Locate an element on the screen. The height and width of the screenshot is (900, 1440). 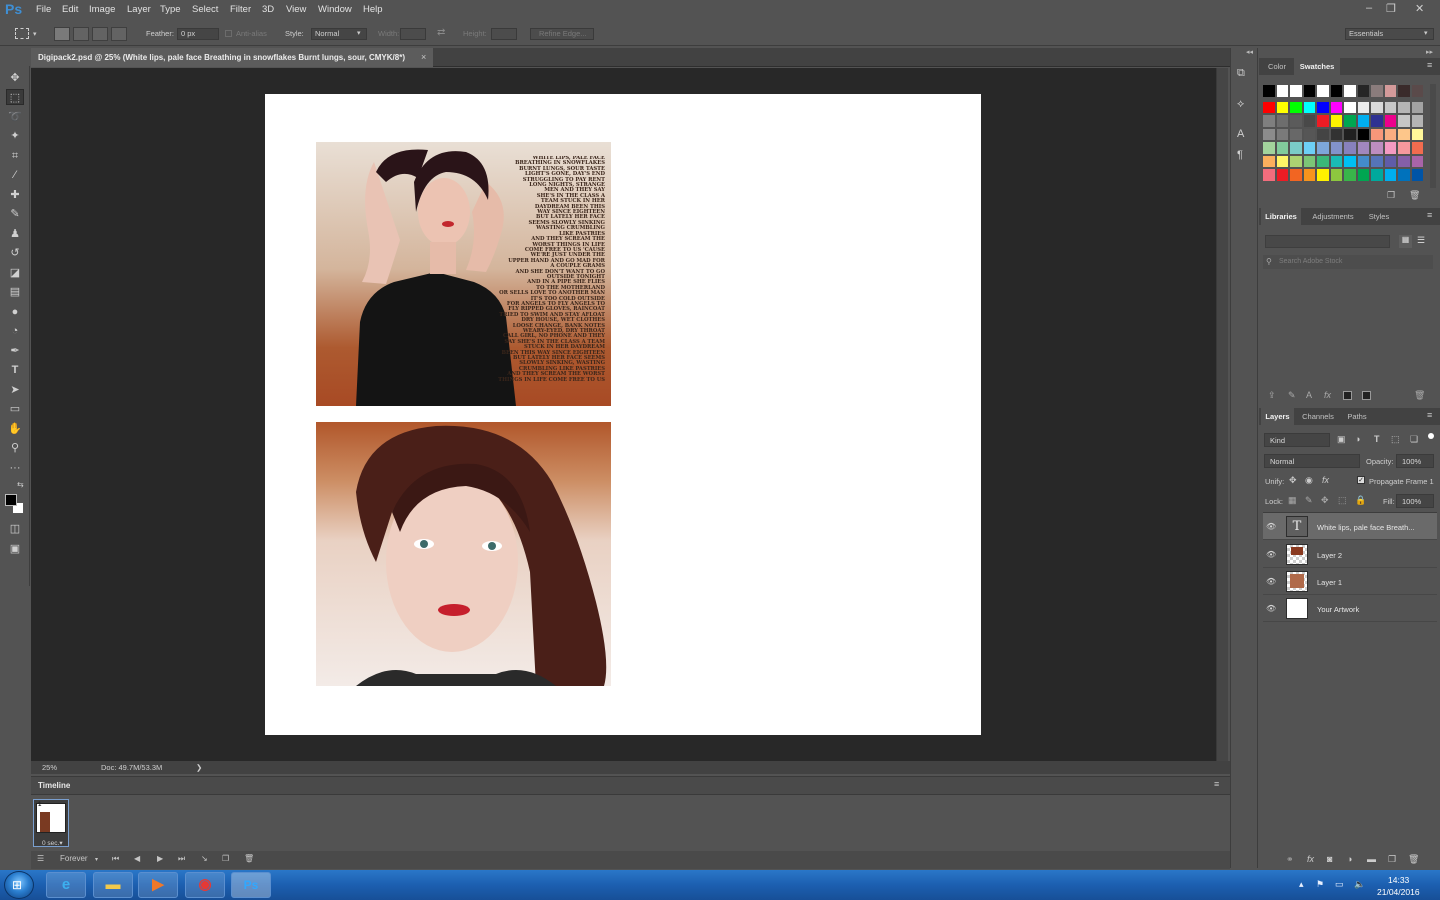
height-input is located at coordinates (504, 34).